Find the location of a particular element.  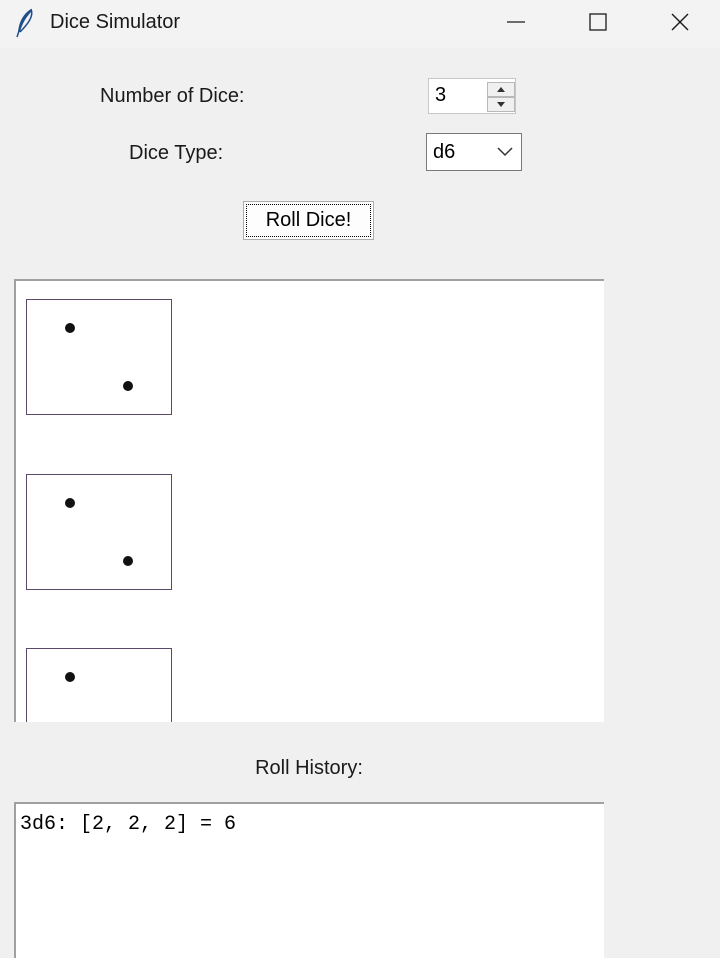

dice-type-combobox: d6 is located at coordinates (474, 152).